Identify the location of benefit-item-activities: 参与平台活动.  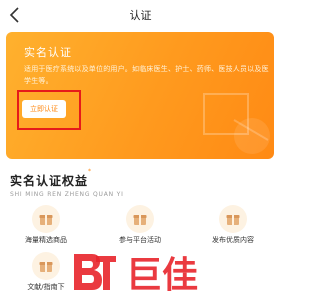
(140, 225).